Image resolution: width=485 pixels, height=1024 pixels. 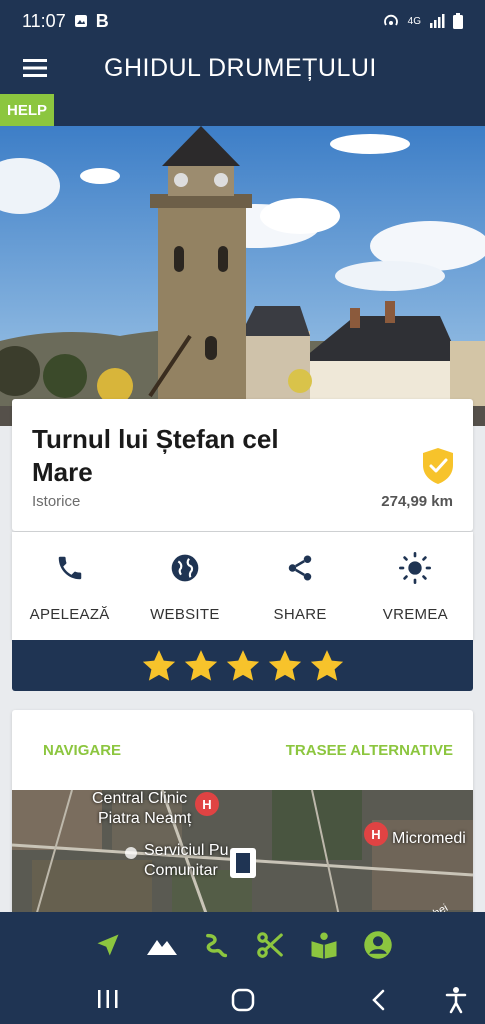 I want to click on help-button: HELP, so click(x=27, y=110).